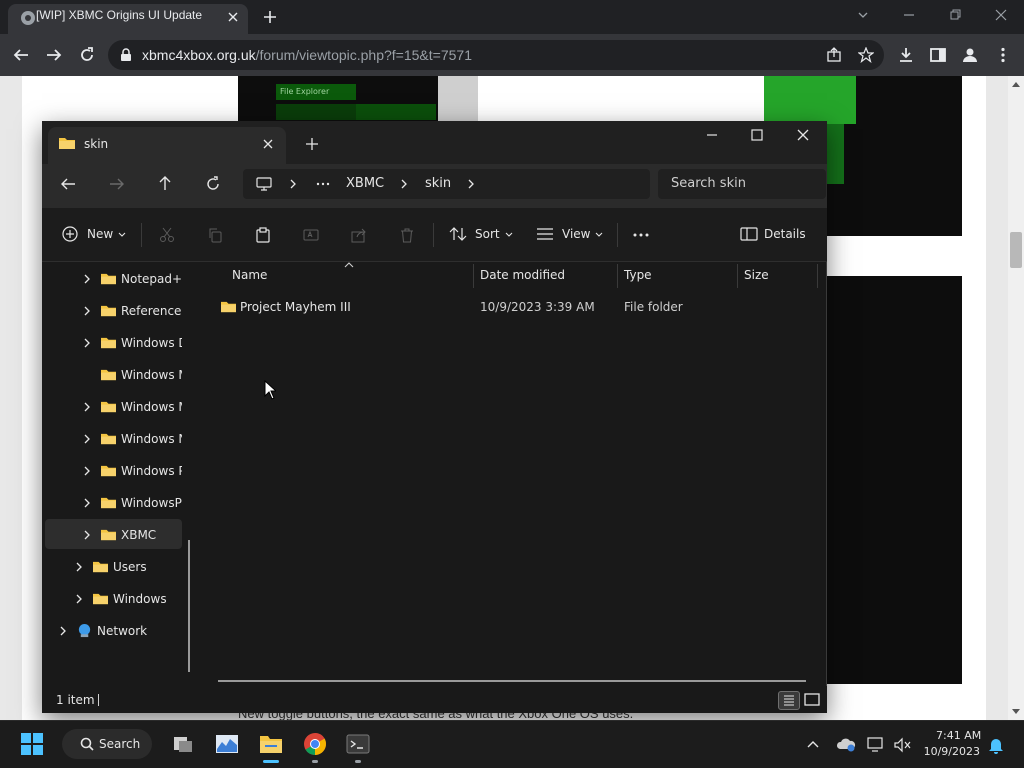  What do you see at coordinates (151, 439) in the screenshot?
I see `sidebar-item-label: Windows NT` at bounding box center [151, 439].